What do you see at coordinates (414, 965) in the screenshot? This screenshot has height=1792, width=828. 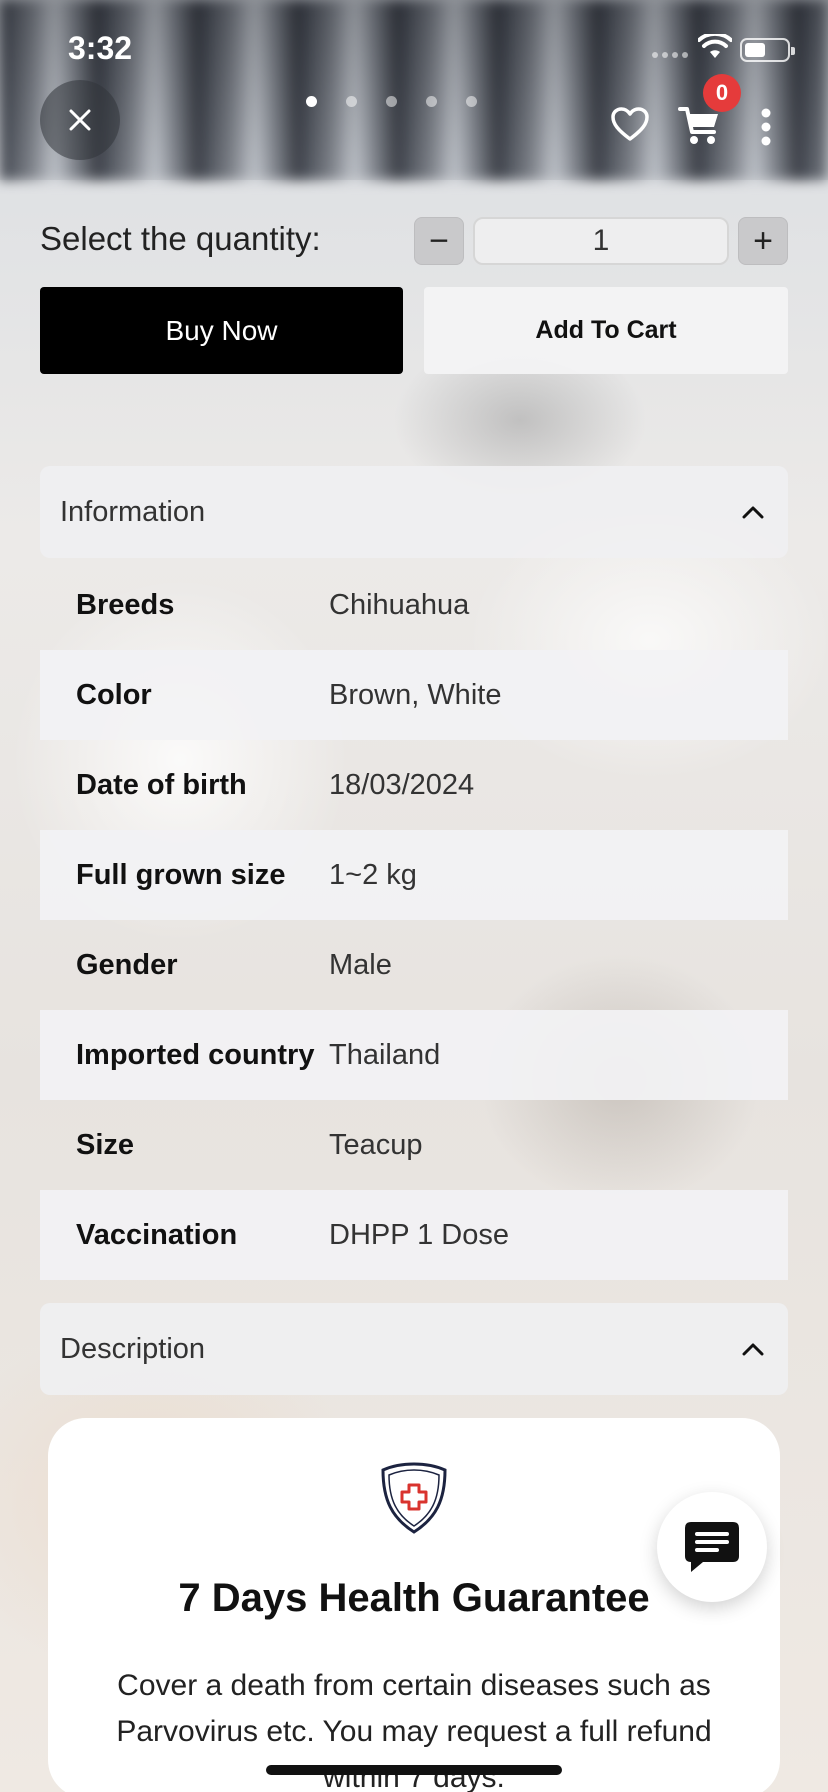 I see `info-row-gender: Gender Male` at bounding box center [414, 965].